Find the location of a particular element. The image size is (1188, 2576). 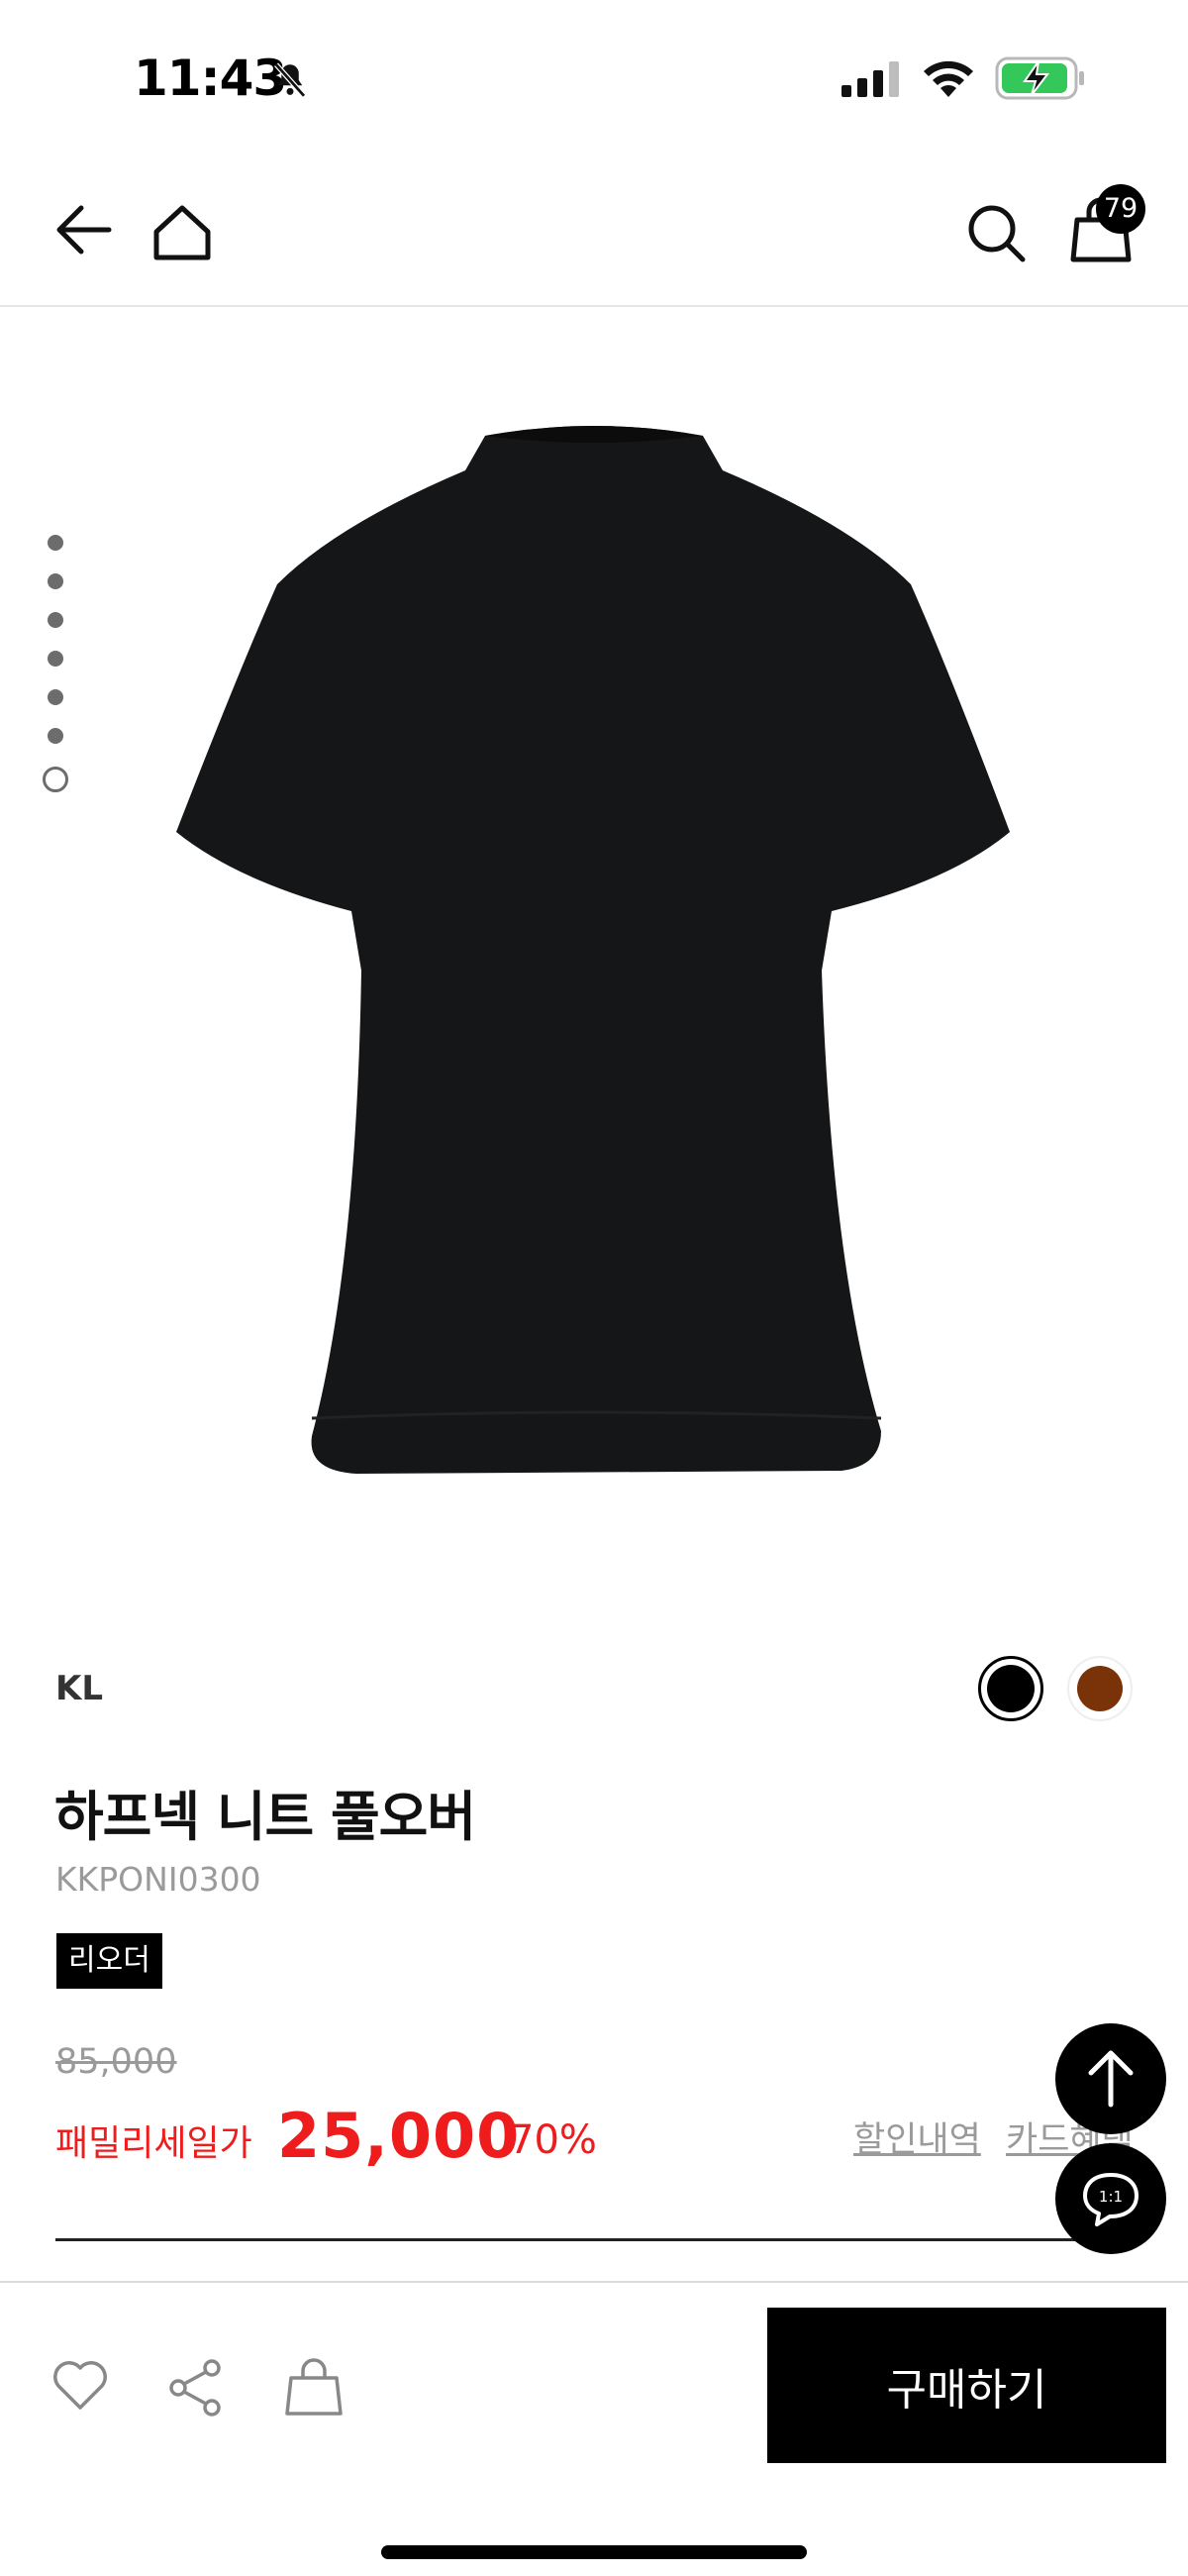

image-pager is located at coordinates (55, 675).